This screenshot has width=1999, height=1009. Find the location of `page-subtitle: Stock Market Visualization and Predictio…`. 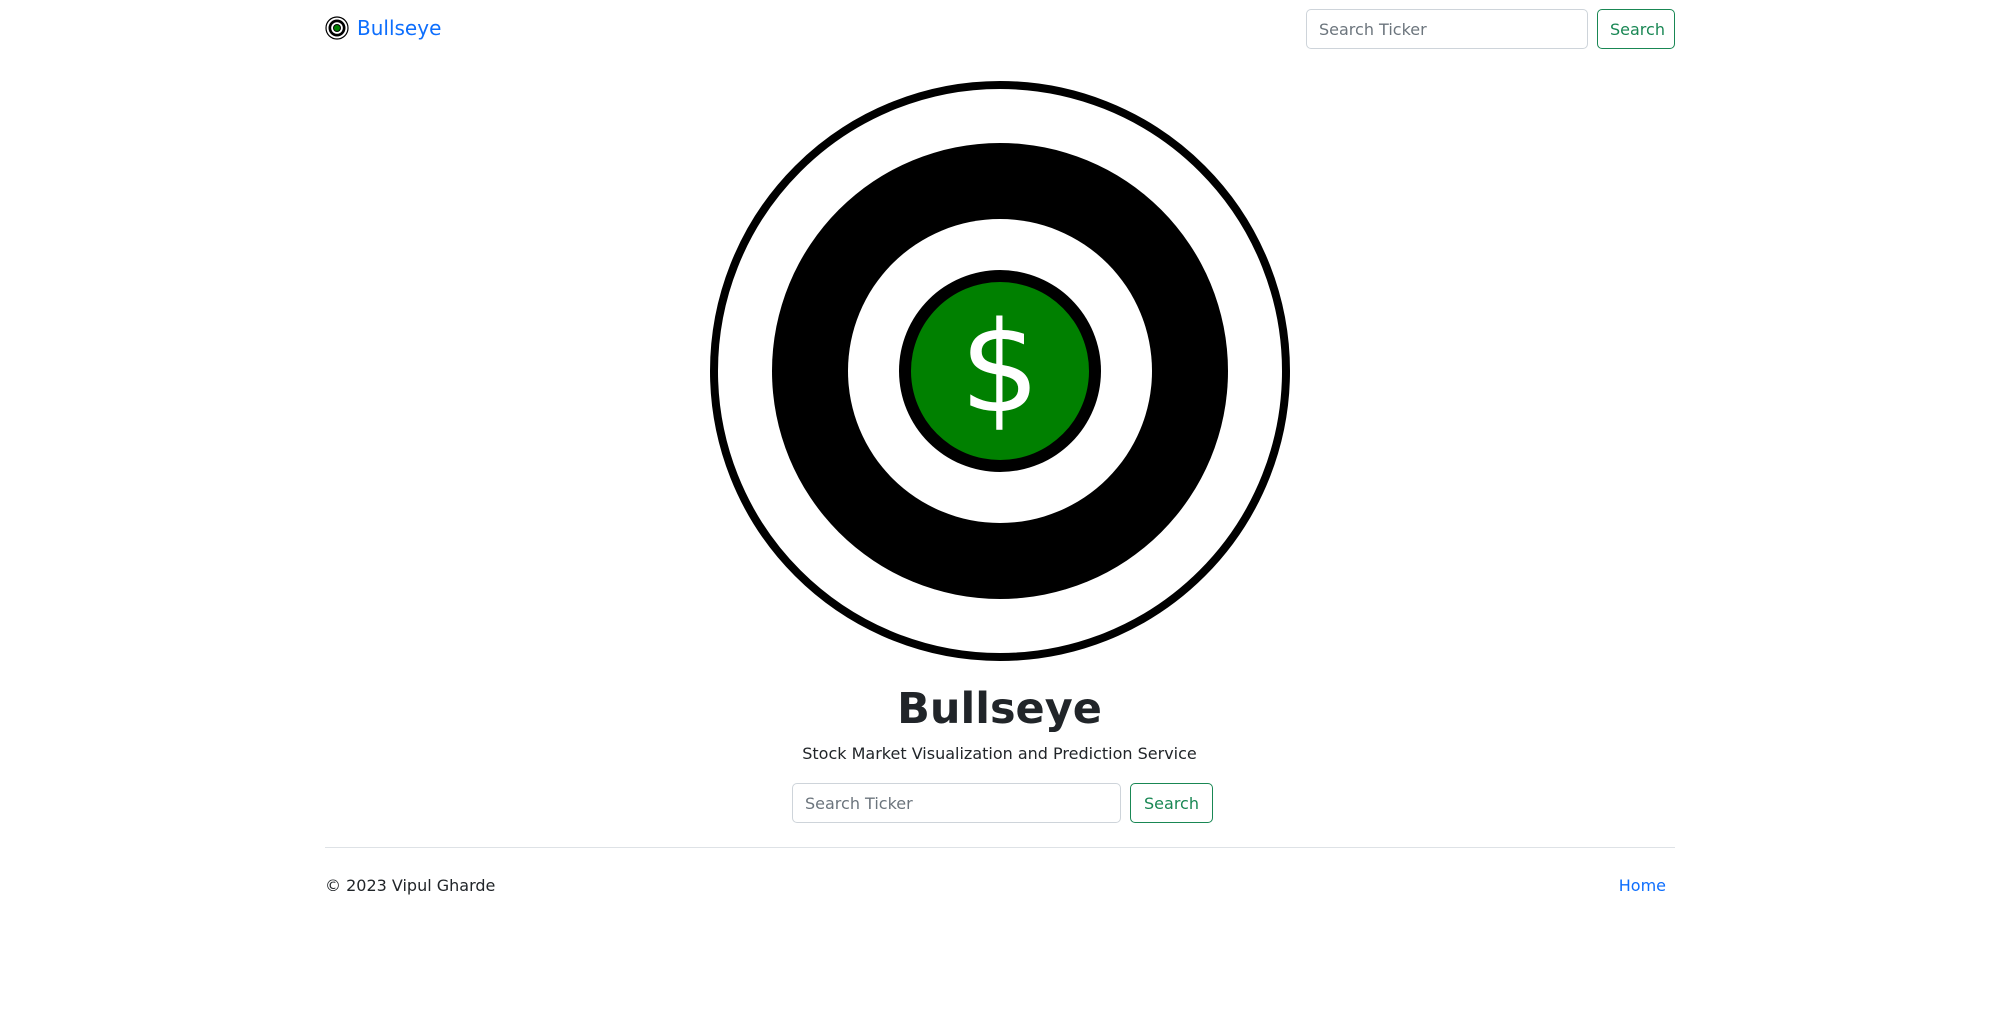

page-subtitle: Stock Market Visualization and Predictio… is located at coordinates (999, 753).